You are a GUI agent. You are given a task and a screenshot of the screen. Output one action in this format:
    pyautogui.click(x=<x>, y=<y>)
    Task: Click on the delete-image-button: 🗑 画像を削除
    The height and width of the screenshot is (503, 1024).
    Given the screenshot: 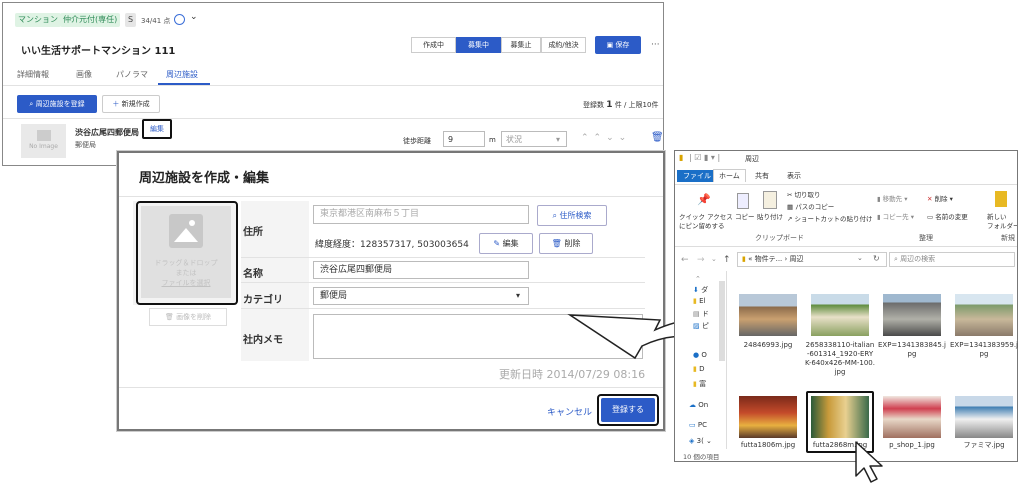 What is the action you would take?
    pyautogui.click(x=188, y=317)
    